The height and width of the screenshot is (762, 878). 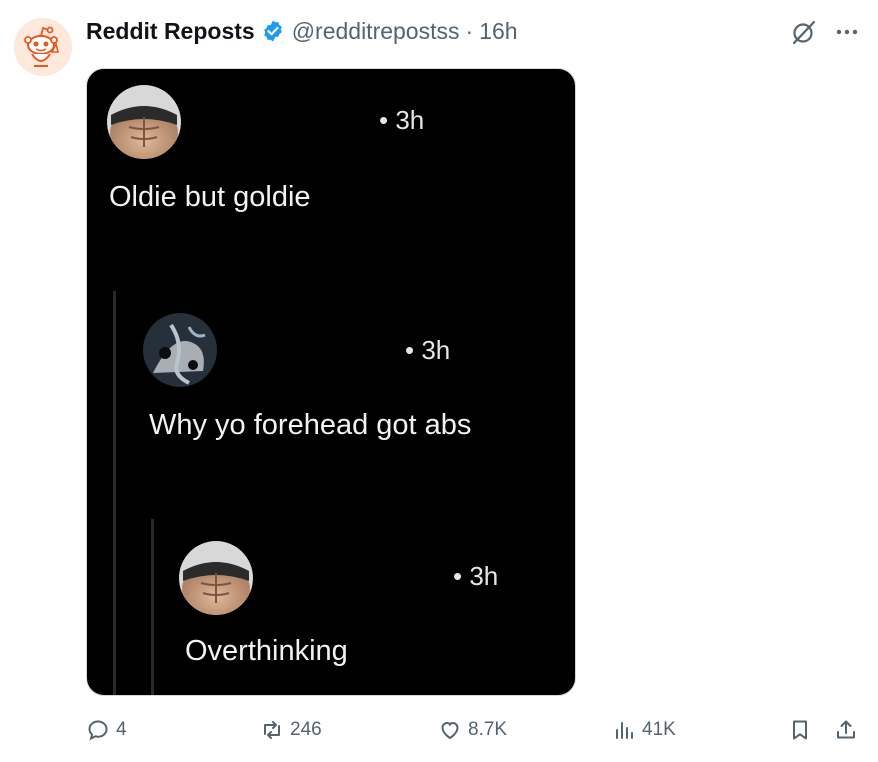 I want to click on bookmark-icon, so click(x=800, y=730).